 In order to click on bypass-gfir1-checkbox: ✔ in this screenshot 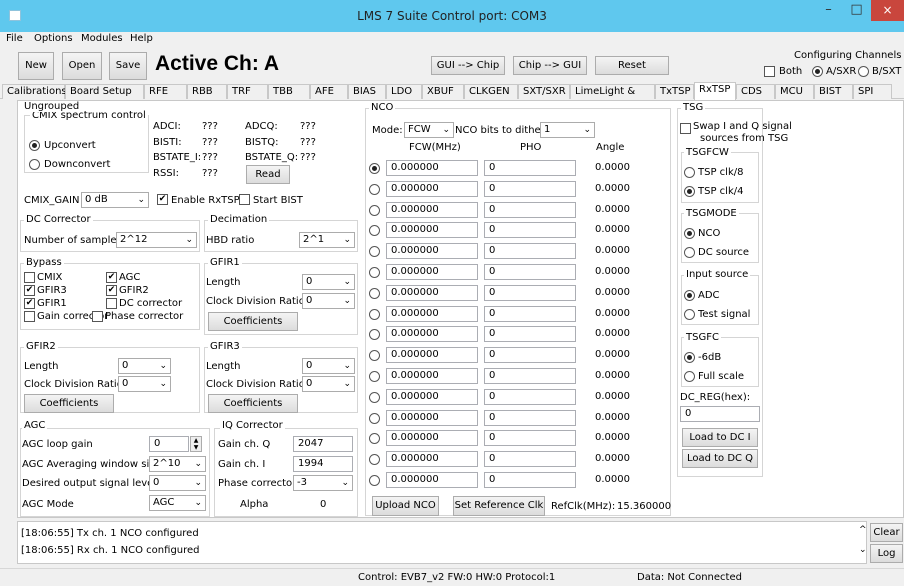, I will do `click(29, 303)`.